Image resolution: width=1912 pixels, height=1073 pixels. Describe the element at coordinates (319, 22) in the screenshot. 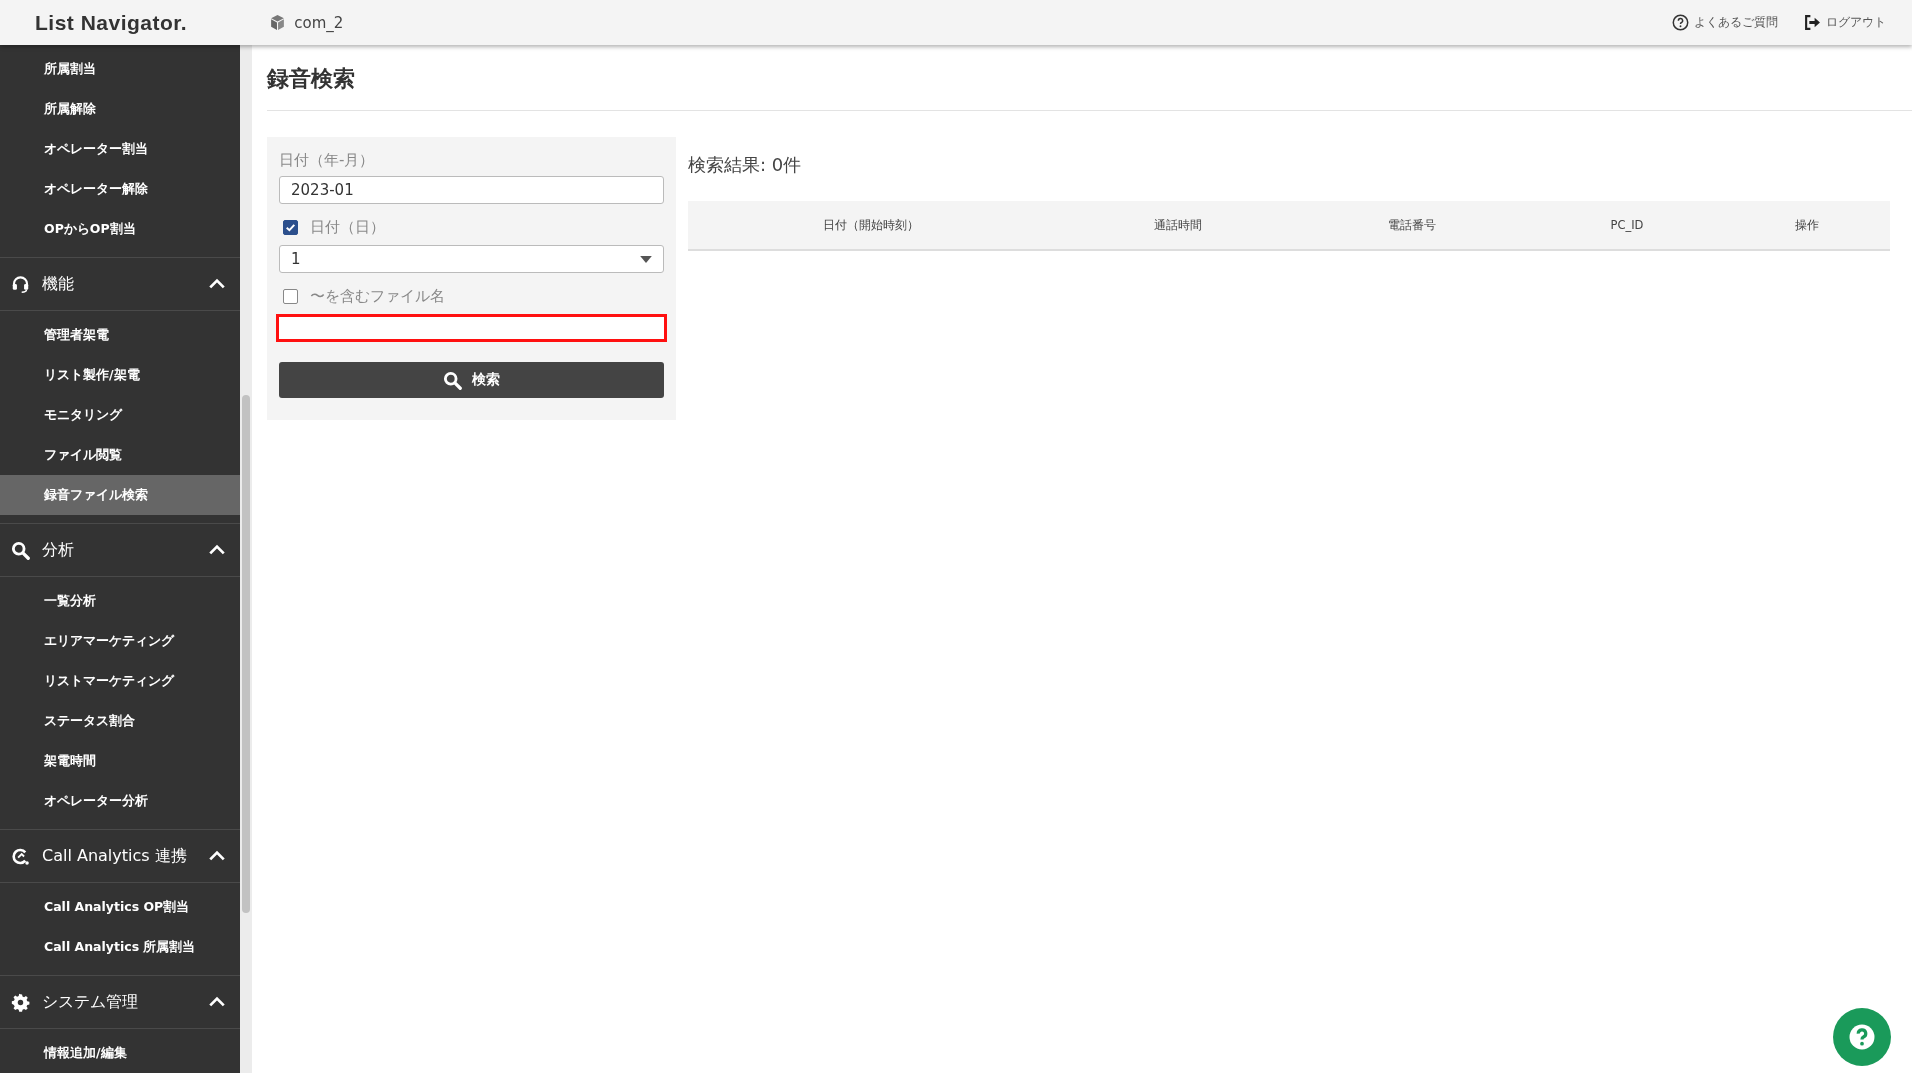

I see `company-name: com_2` at that location.